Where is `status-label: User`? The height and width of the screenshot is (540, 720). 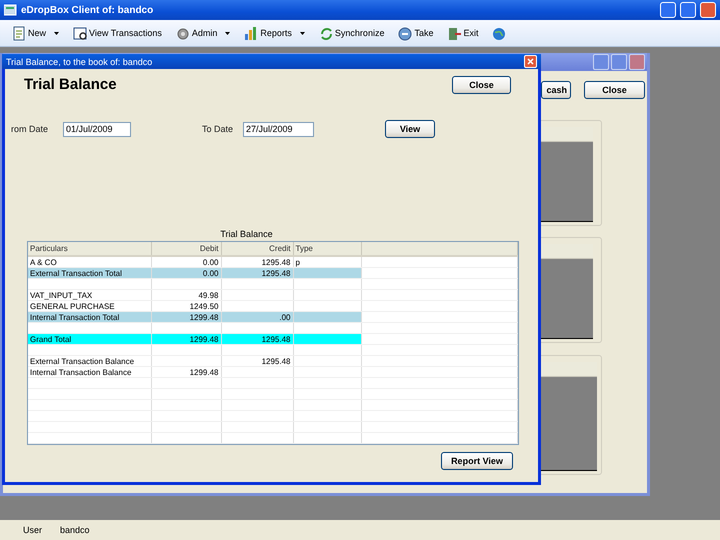
status-label: User is located at coordinates (32, 530).